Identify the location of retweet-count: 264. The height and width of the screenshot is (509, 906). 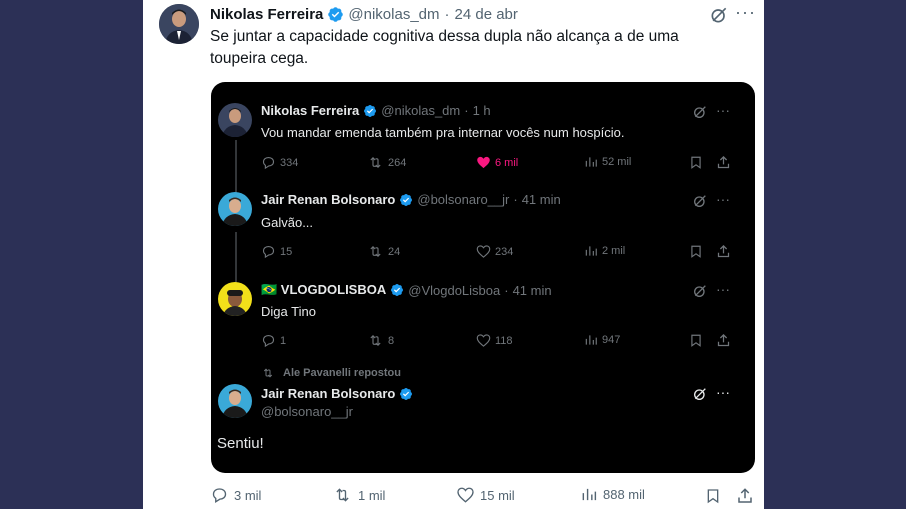
(386, 162).